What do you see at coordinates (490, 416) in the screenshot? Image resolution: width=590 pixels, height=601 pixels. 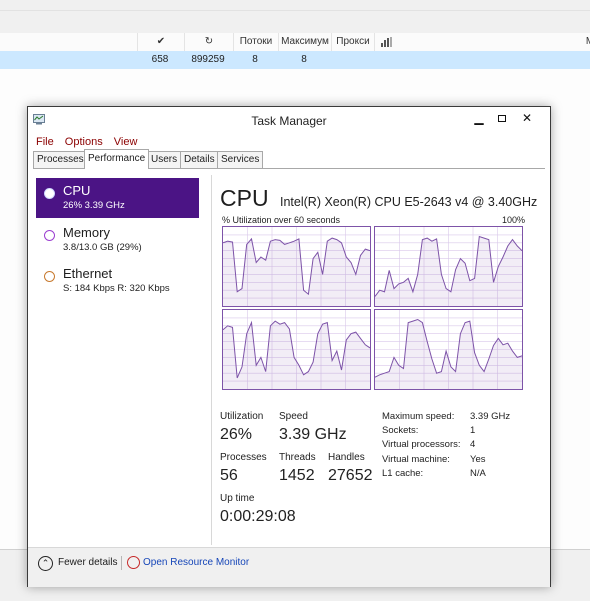 I see `spec-value: 3.39 GHz` at bounding box center [490, 416].